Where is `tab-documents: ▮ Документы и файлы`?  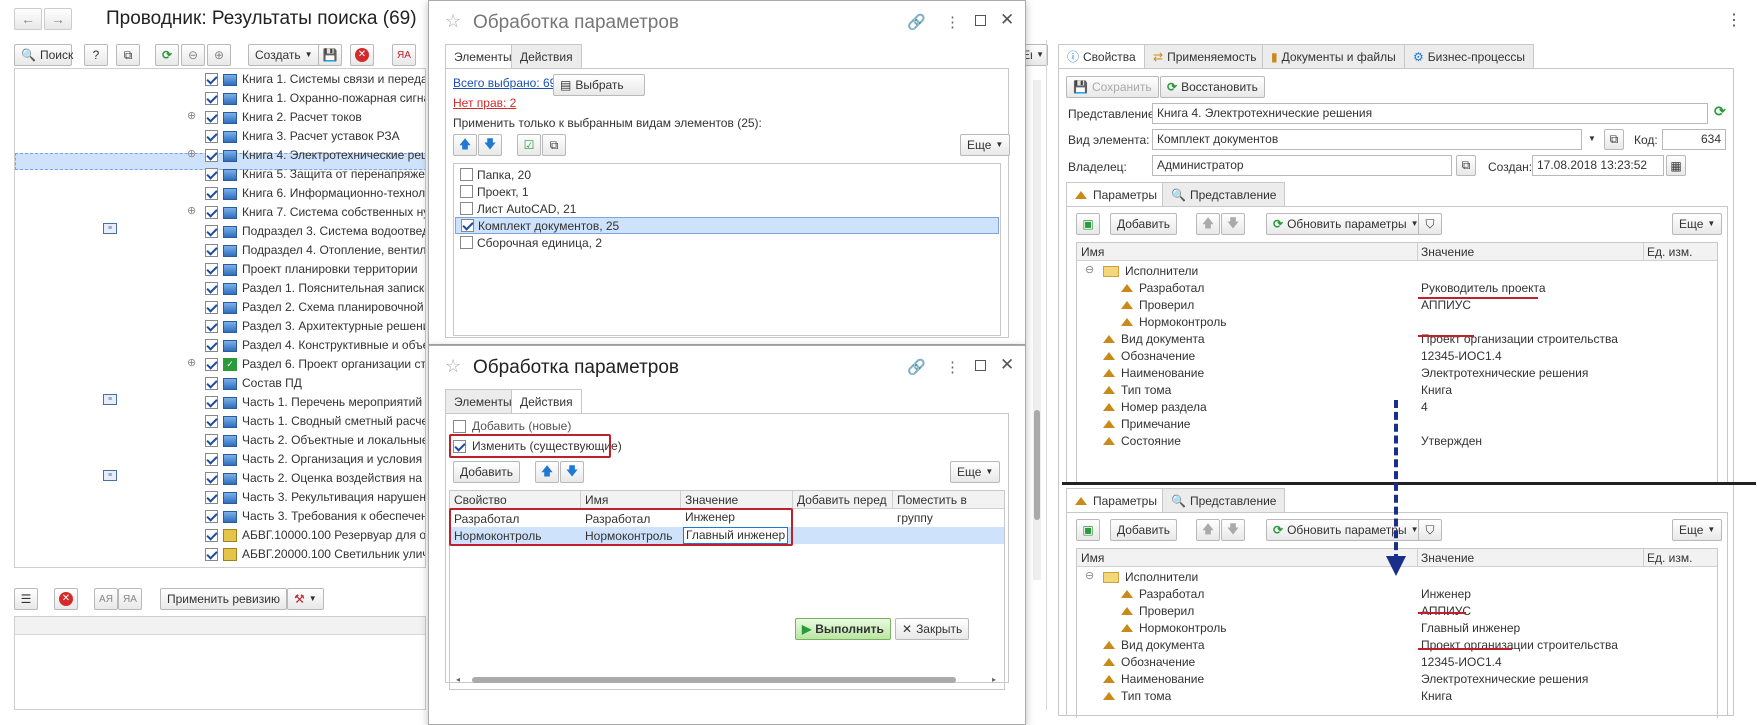
tab-documents: ▮ Документы и файлы is located at coordinates (1333, 56).